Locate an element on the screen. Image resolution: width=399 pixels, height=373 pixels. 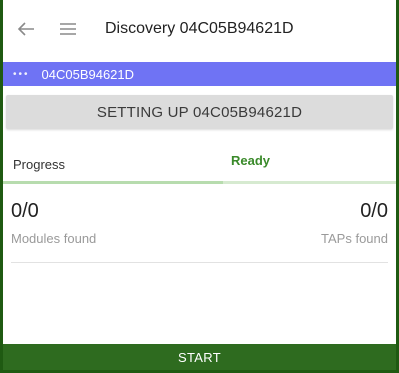
device-id-label: 04C05B94621D is located at coordinates (88, 74).